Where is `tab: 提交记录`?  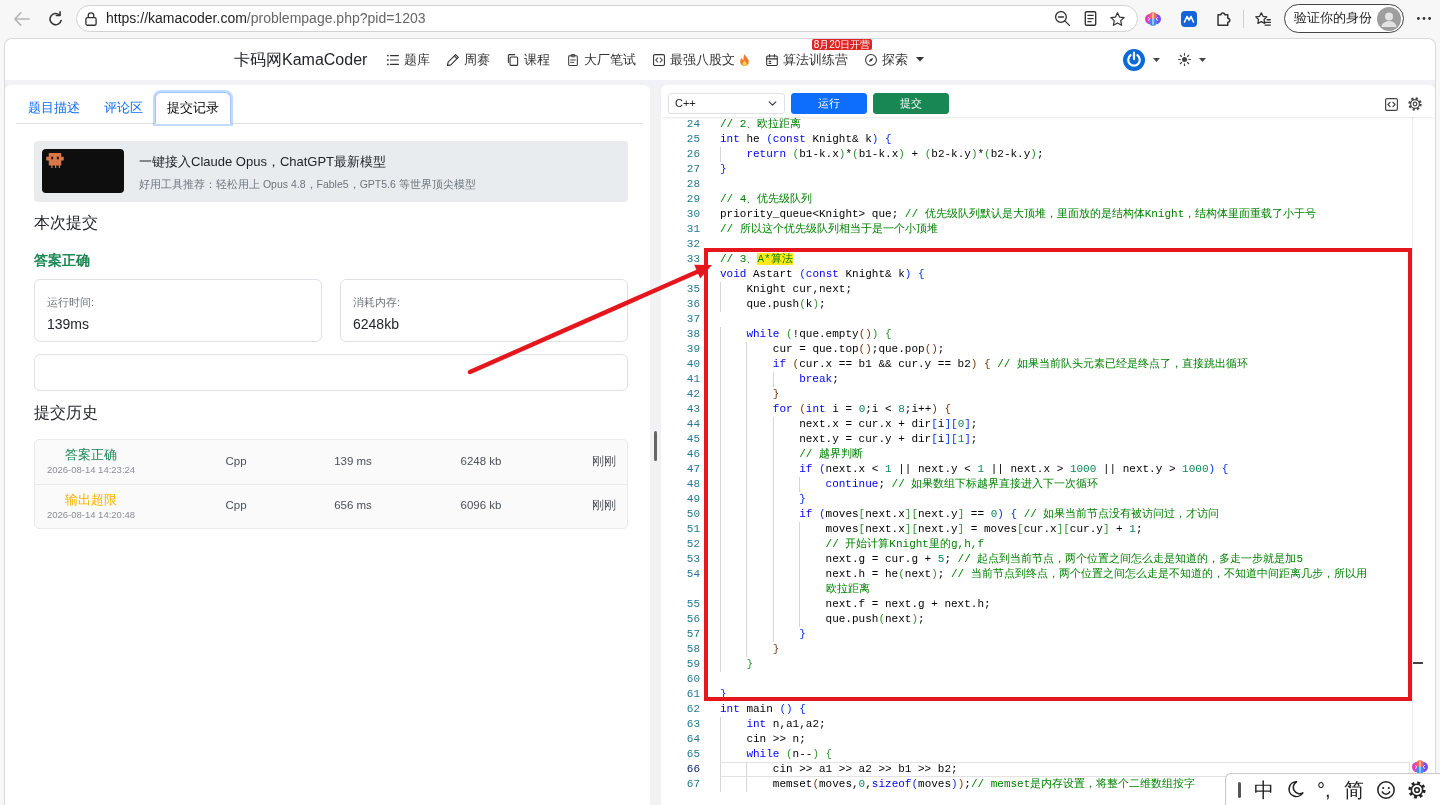 tab: 提交记录 is located at coordinates (193, 108).